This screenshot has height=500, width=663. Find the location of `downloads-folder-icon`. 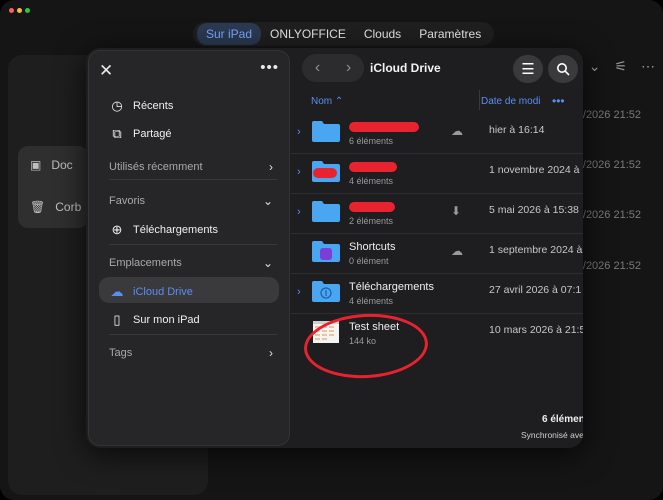

downloads-folder-icon is located at coordinates (326, 291).